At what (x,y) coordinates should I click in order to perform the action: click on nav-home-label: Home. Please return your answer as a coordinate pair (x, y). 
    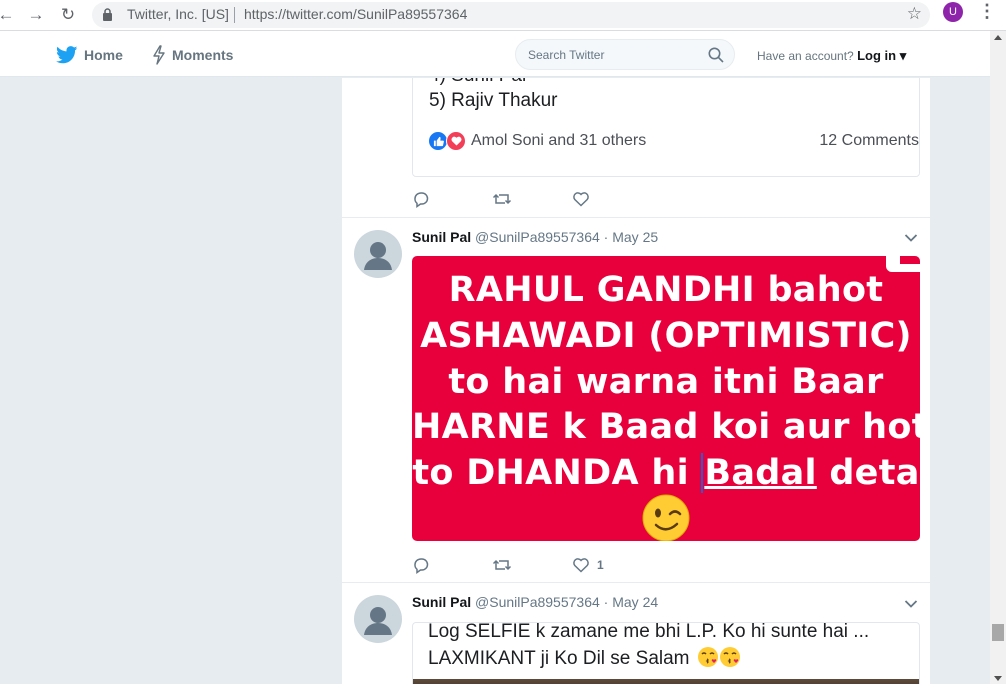
    Looking at the image, I should click on (103, 55).